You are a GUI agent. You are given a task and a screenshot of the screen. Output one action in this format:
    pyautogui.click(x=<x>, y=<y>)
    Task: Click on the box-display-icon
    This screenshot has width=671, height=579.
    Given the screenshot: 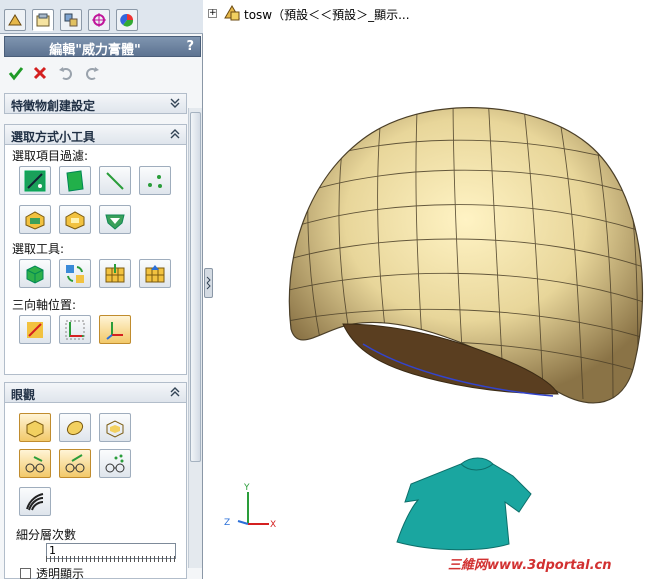 What is the action you would take?
    pyautogui.click(x=35, y=428)
    